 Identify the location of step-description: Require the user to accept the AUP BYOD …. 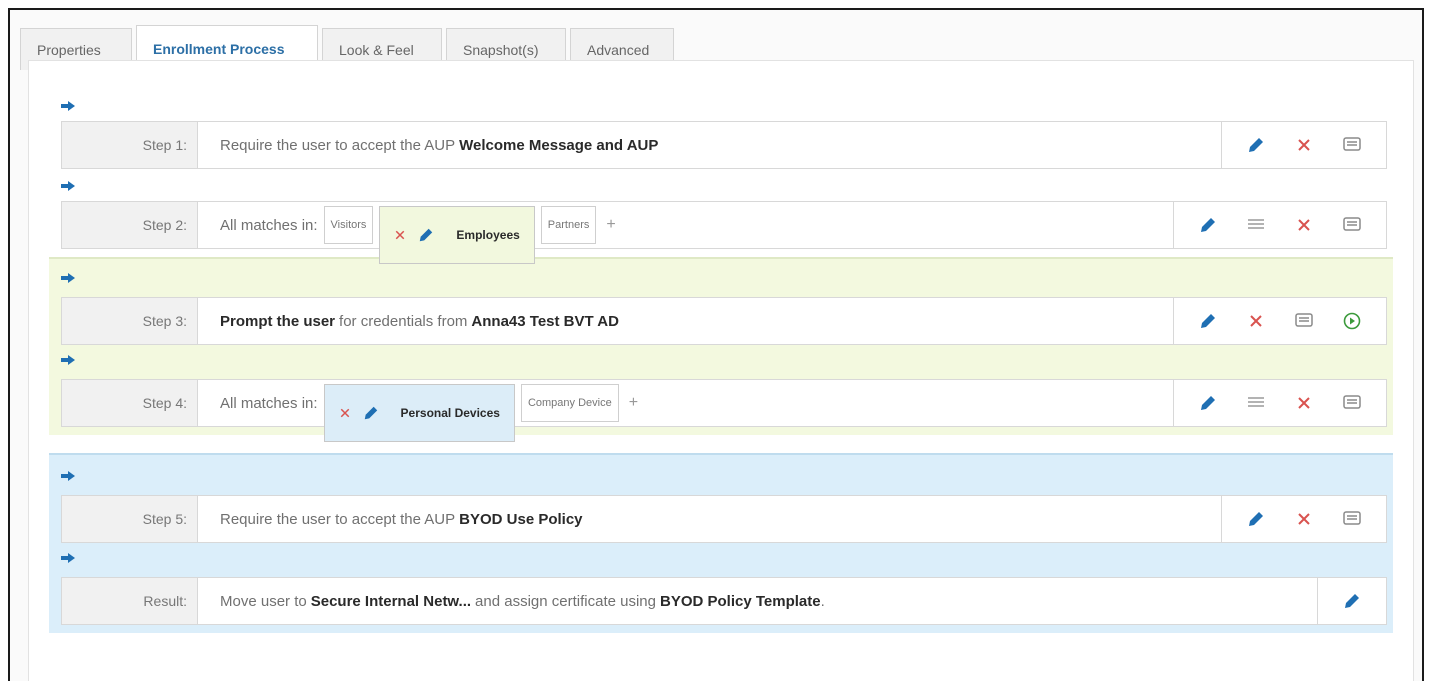
(709, 519).